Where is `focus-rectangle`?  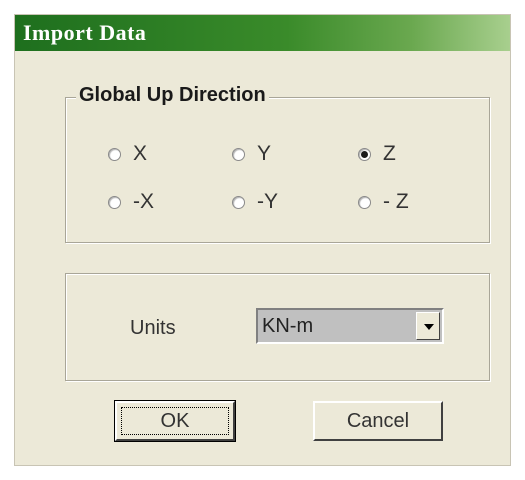
focus-rectangle is located at coordinates (175, 421).